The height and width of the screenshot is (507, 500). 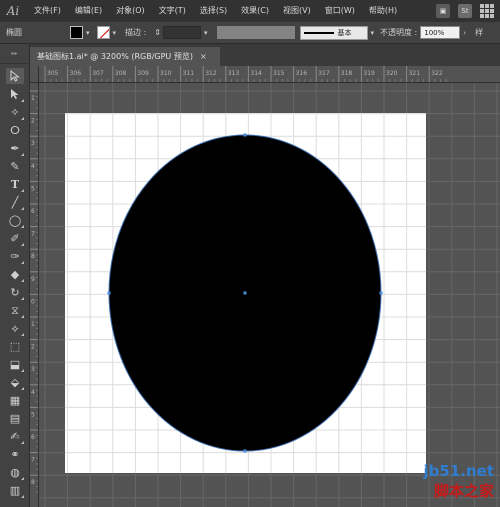 I want to click on ruler-label: 322, so click(x=437, y=73).